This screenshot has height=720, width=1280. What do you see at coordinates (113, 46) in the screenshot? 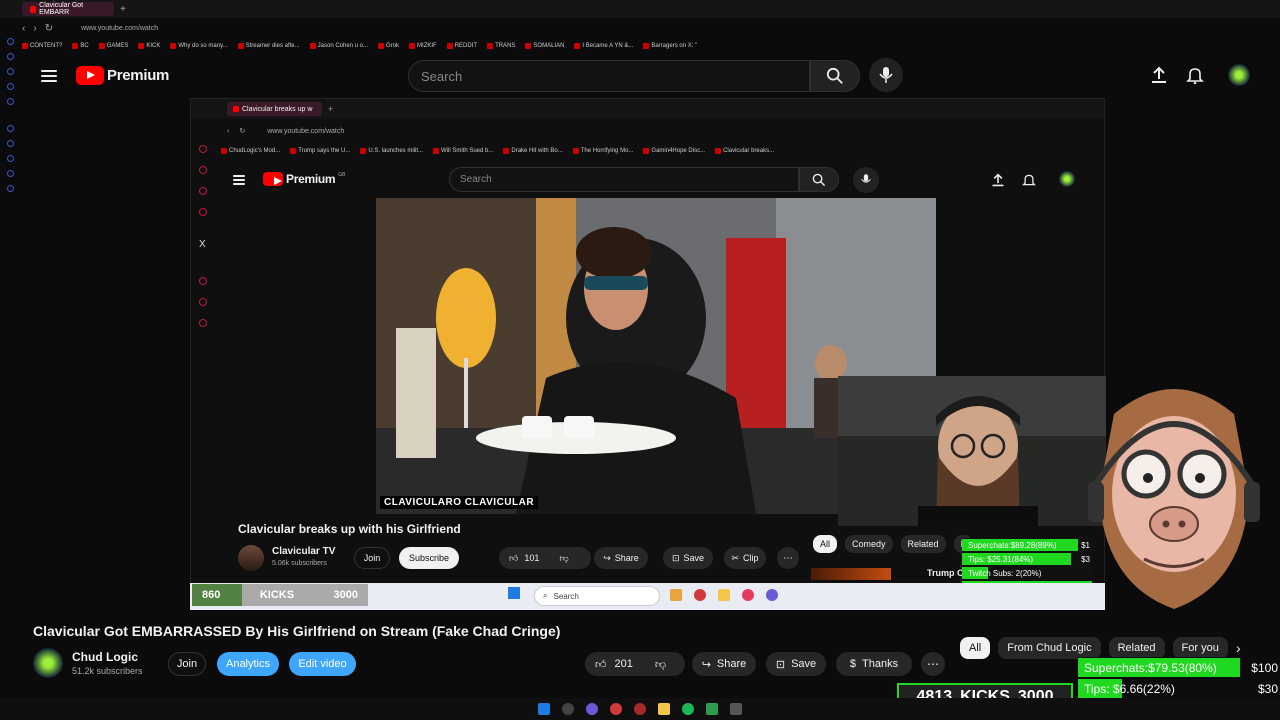
I see `bookmark-item: GAMES` at bounding box center [113, 46].